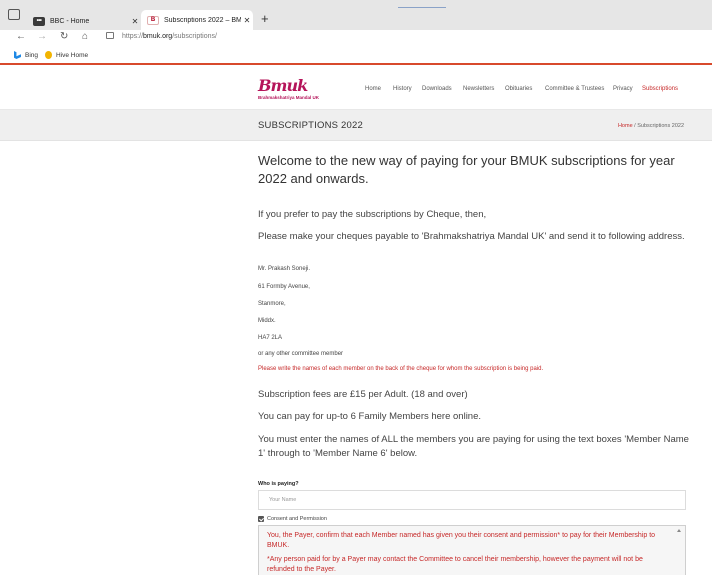  Describe the element at coordinates (284, 287) in the screenshot. I see `address-line-2: 61 Formby Avenue,` at that location.